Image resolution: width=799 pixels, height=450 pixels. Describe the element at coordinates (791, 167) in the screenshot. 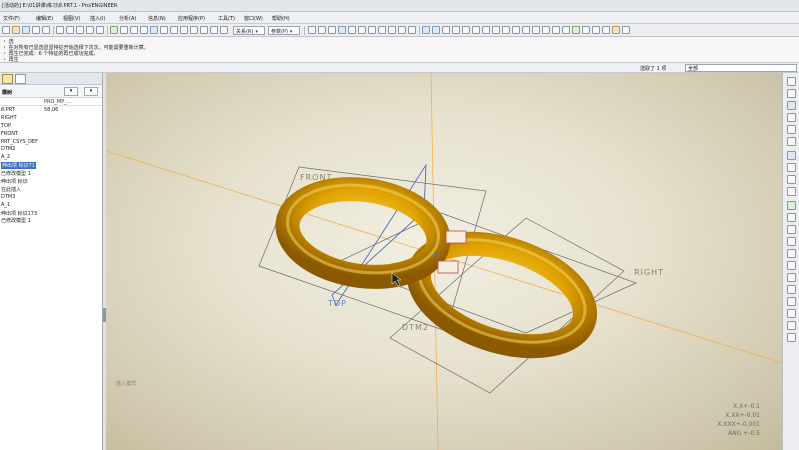

I see `revolve-tool-icon` at that location.